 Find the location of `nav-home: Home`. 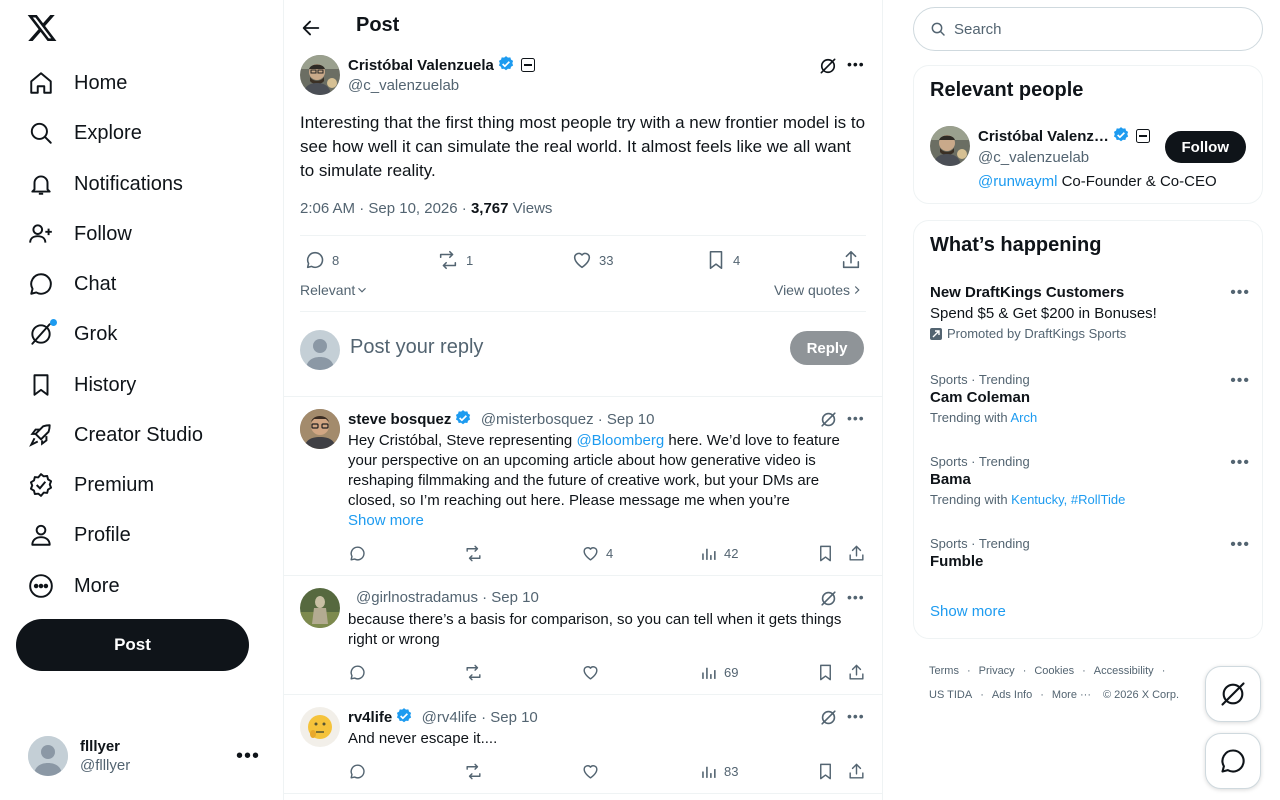

nav-home: Home is located at coordinates (77, 83).